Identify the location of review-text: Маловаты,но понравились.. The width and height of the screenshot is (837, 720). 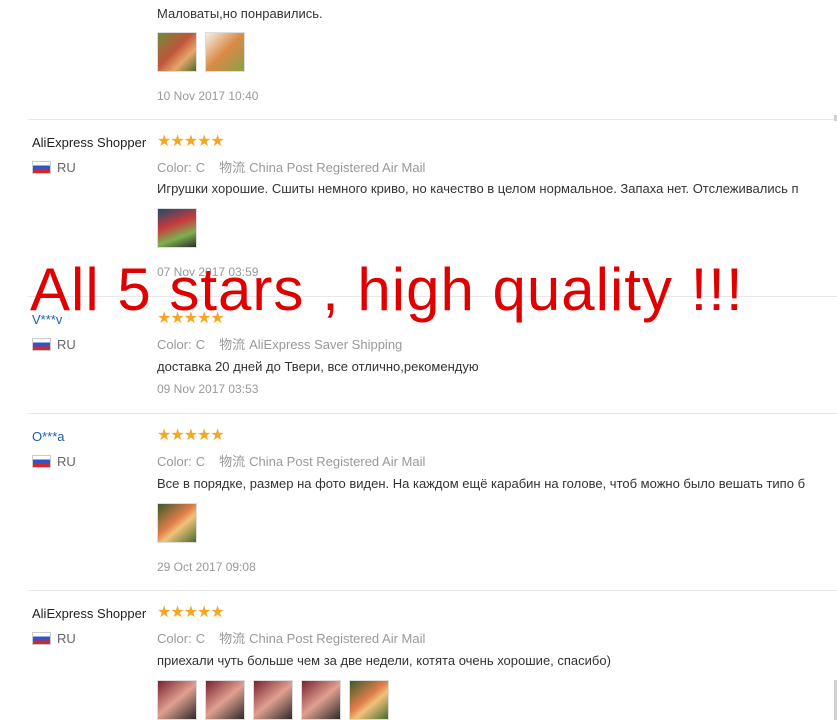
(240, 13).